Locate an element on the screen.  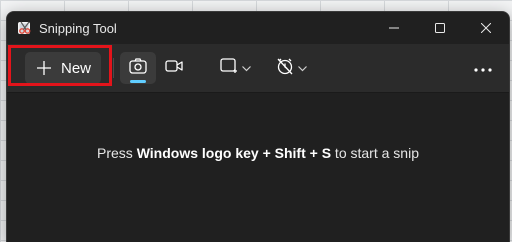
close-icon is located at coordinates (486, 28).